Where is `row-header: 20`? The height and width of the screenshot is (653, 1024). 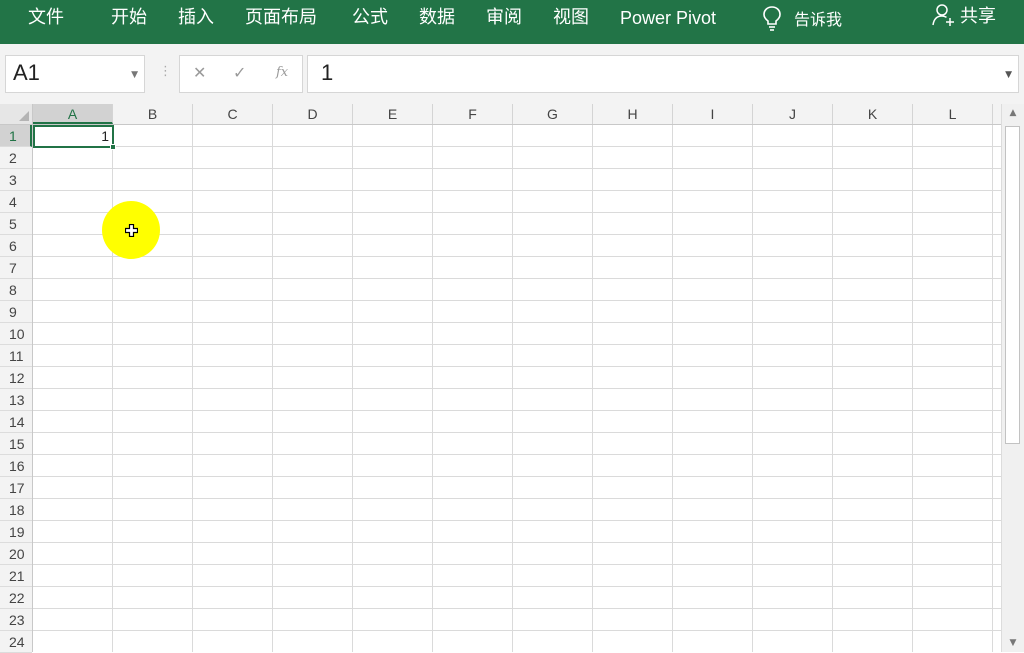 row-header: 20 is located at coordinates (16, 554).